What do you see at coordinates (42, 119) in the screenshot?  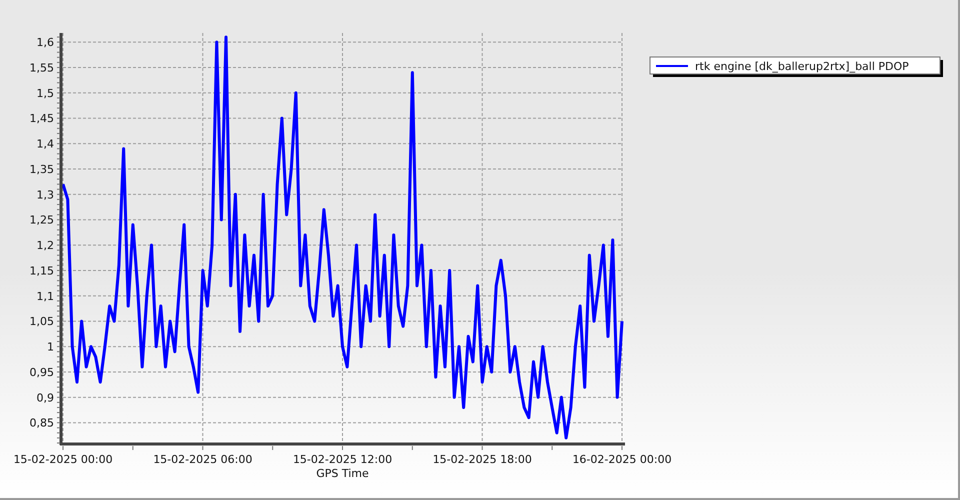 I see `y-tick-label: 1,45` at bounding box center [42, 119].